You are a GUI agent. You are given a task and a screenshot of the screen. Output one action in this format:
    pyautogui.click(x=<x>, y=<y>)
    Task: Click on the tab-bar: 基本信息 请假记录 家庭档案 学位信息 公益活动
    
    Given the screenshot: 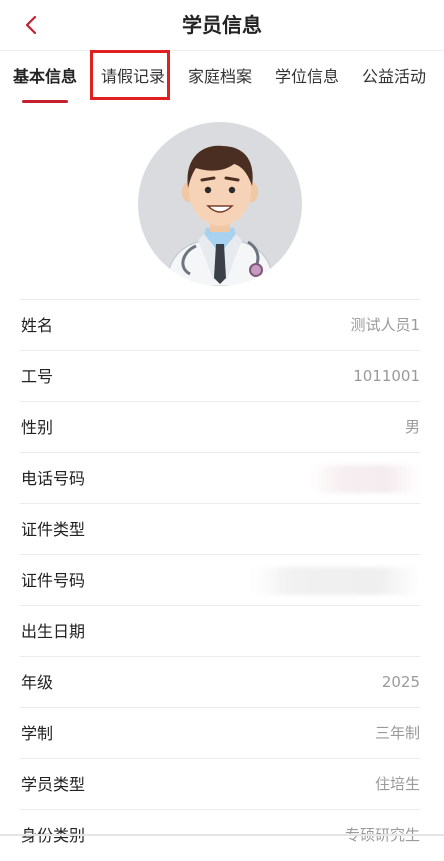 What is the action you would take?
    pyautogui.click(x=222, y=77)
    